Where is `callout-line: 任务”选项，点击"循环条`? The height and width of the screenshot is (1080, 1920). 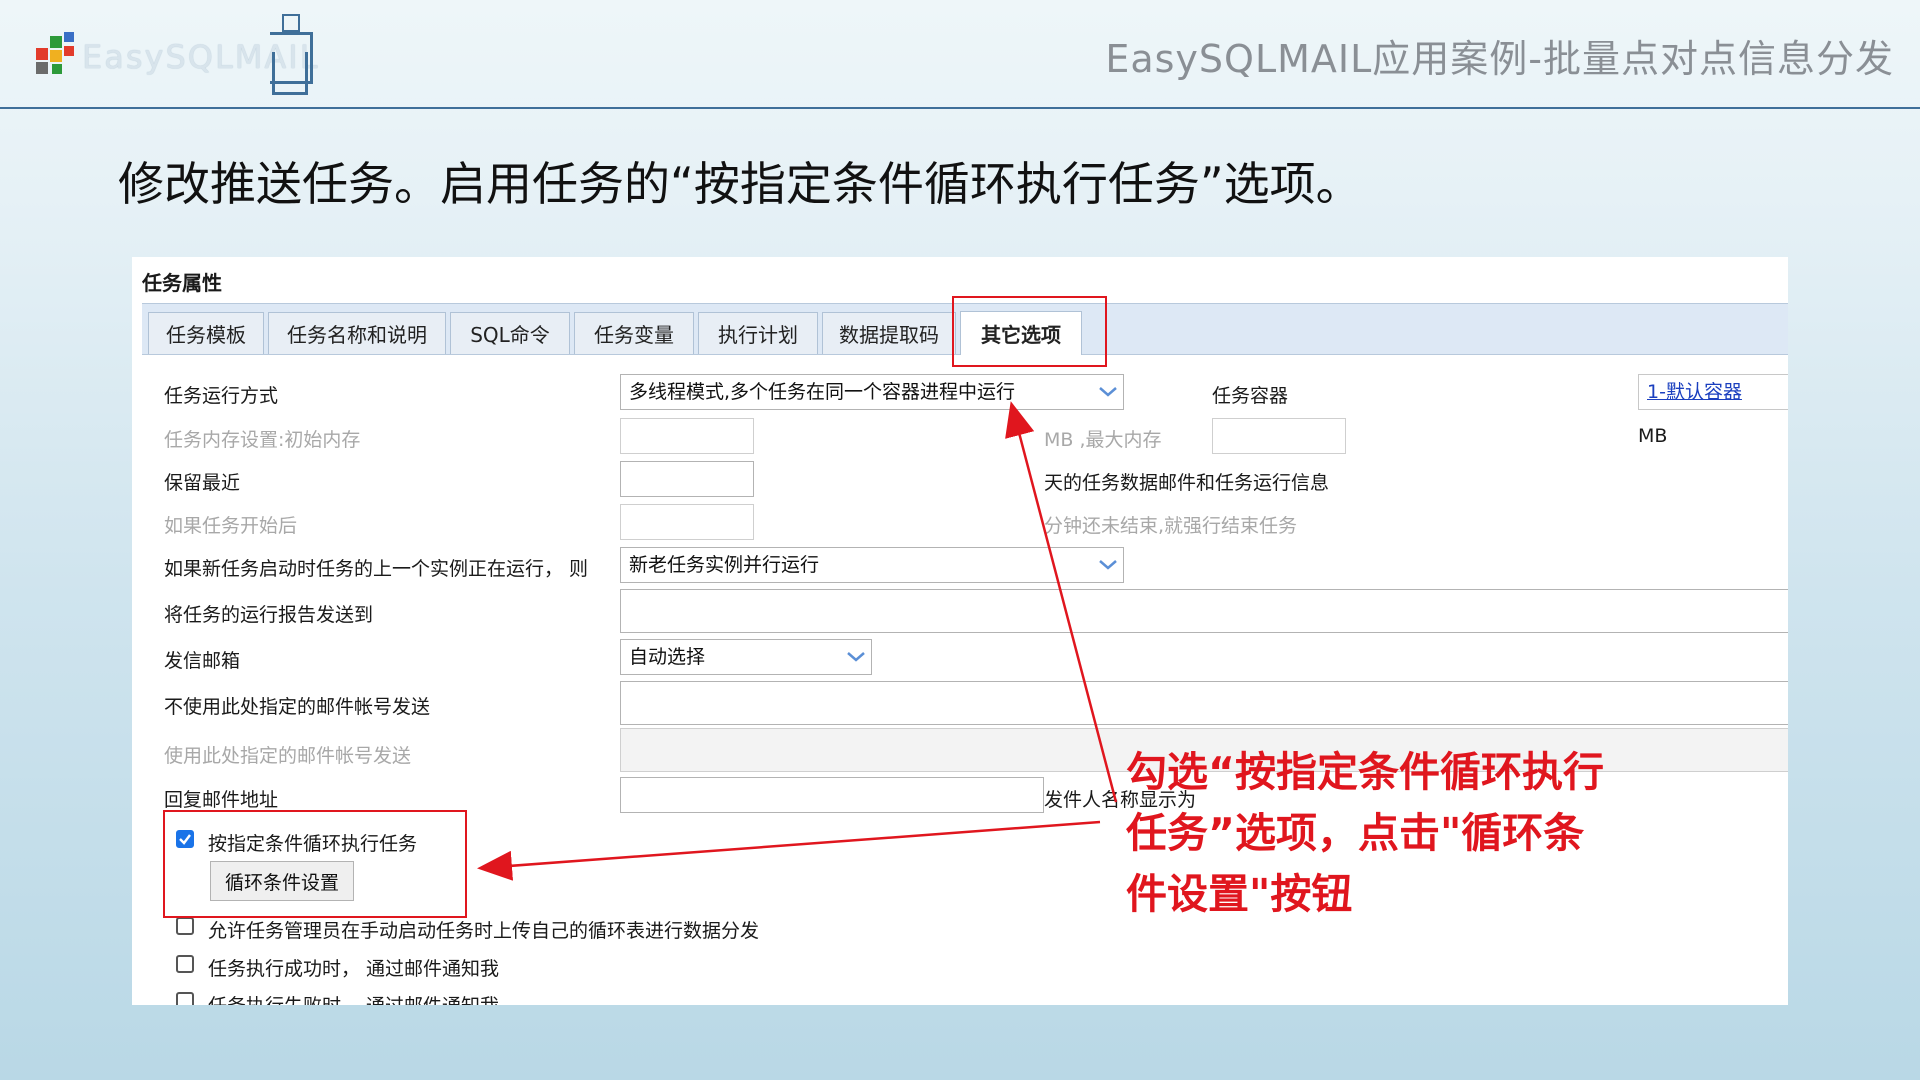 callout-line: 任务”选项，点击"循环条 is located at coordinates (1355, 833).